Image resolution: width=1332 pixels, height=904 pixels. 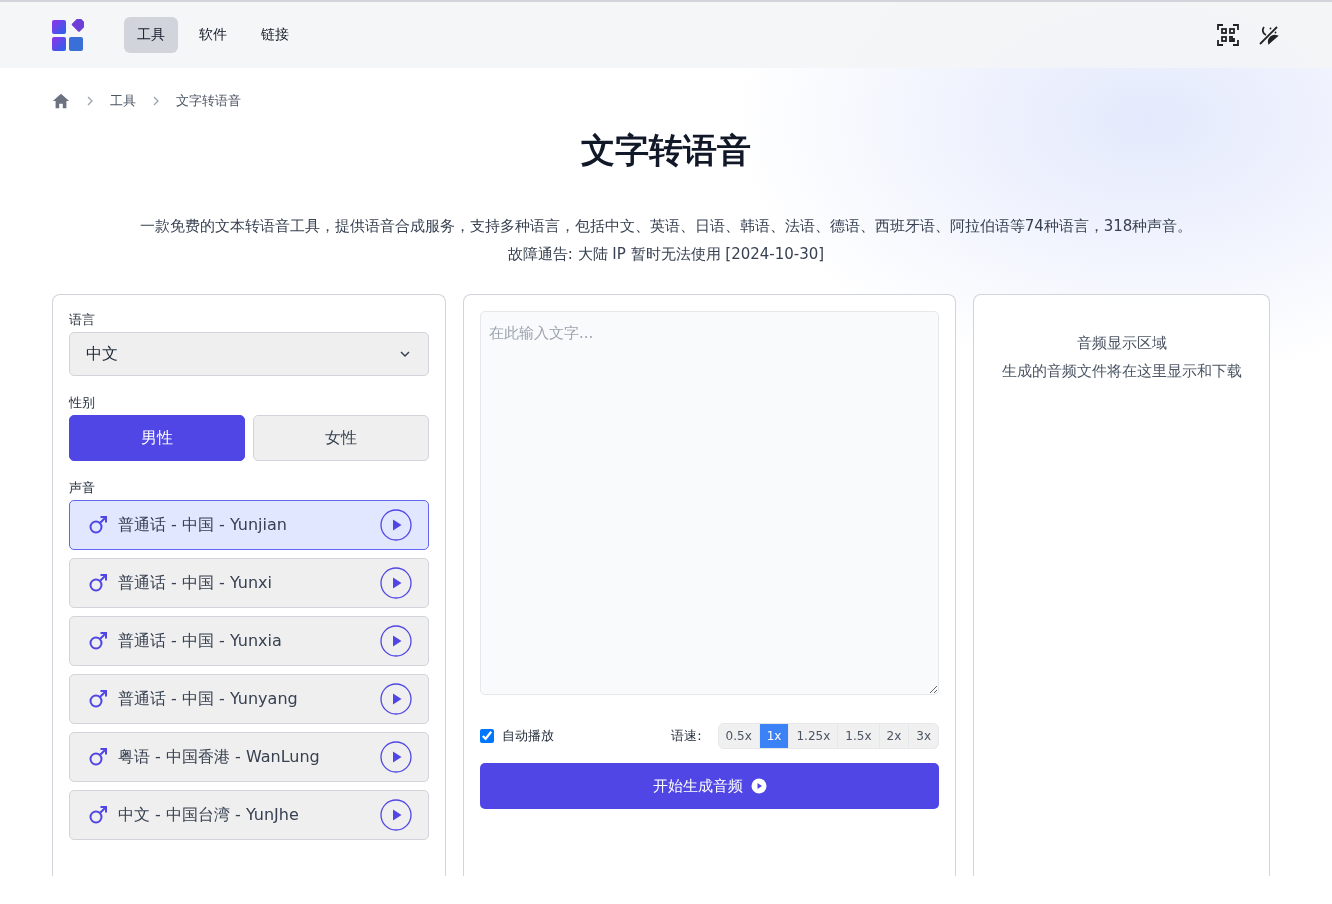 I want to click on voice-option: 普通话 - 中国 - Yunjian, so click(x=249, y=525).